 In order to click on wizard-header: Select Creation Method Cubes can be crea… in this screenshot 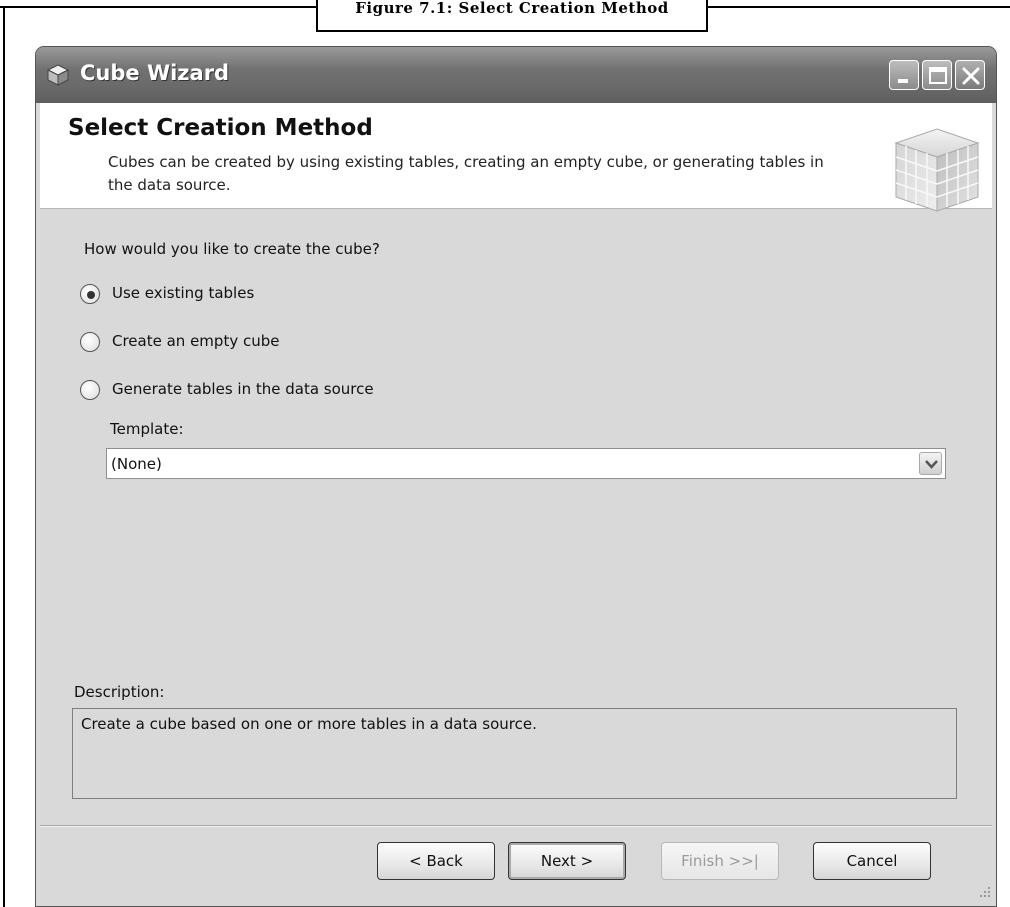, I will do `click(516, 157)`.